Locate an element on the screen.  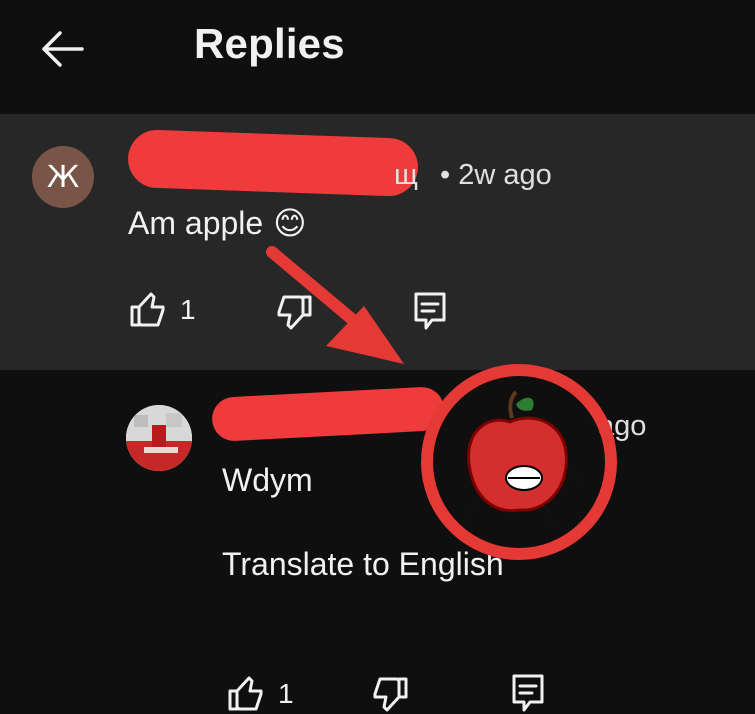
avatar is located at coordinates (159, 438).